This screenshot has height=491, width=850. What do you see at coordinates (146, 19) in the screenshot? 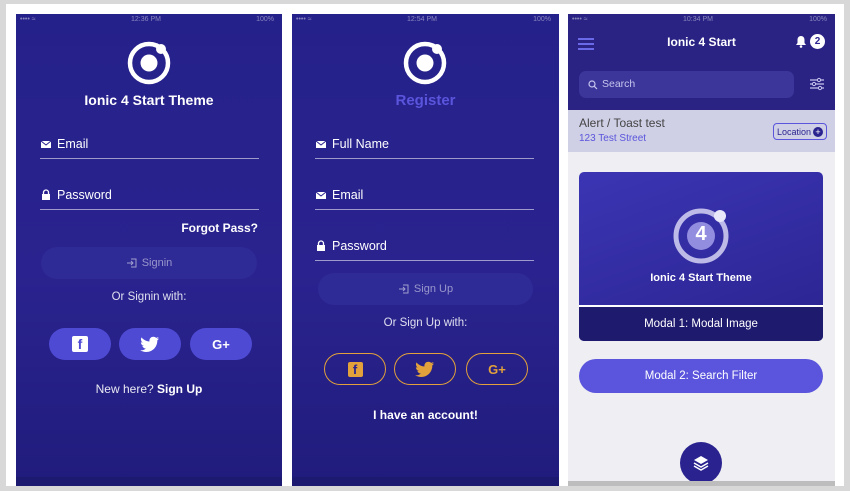
I see `status-time: 12:36 PM` at bounding box center [146, 19].